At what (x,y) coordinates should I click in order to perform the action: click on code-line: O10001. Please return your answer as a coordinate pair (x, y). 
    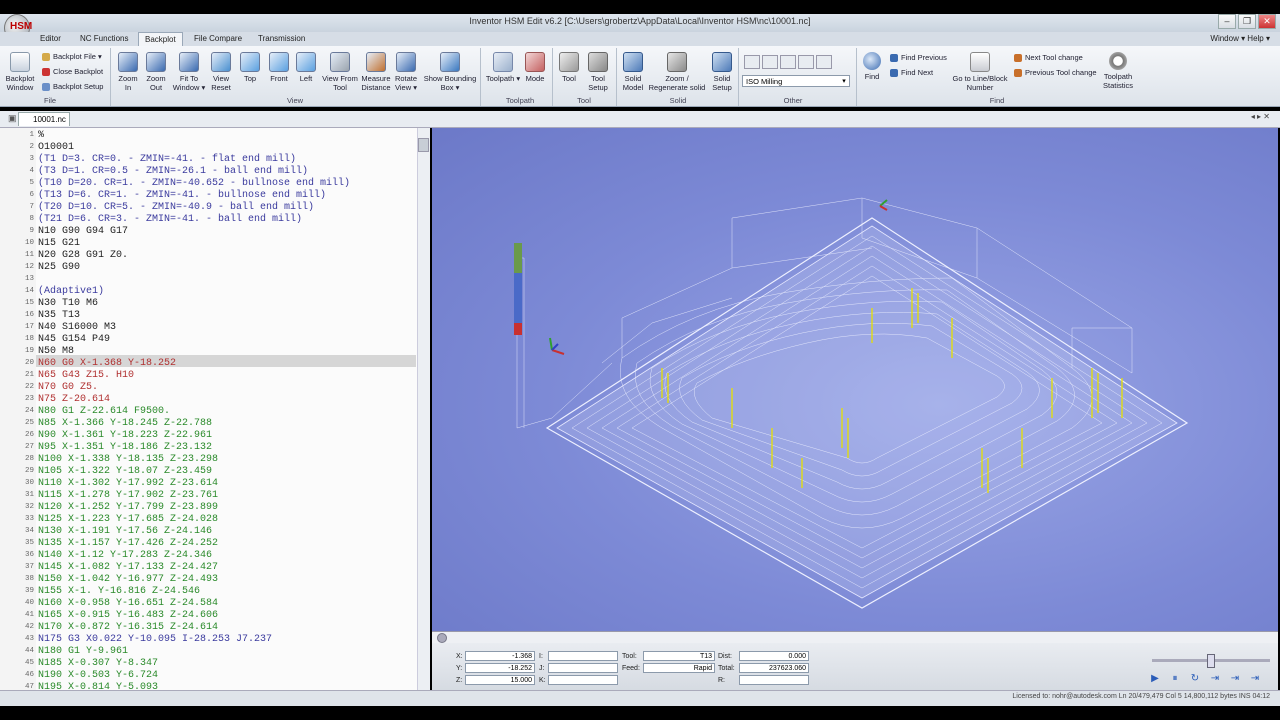
    Looking at the image, I should click on (56, 147).